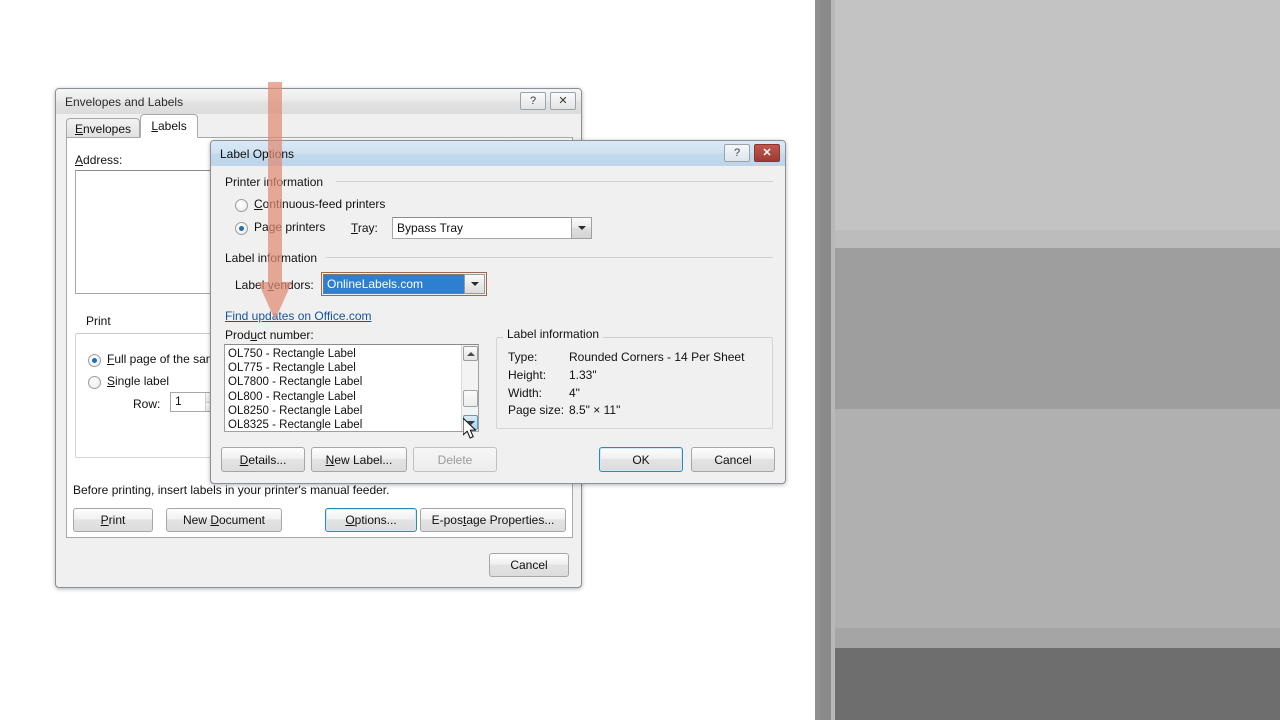  Describe the element at coordinates (375, 284) in the screenshot. I see `label-vendors-combobox-value: OnlineLabels.com` at that location.